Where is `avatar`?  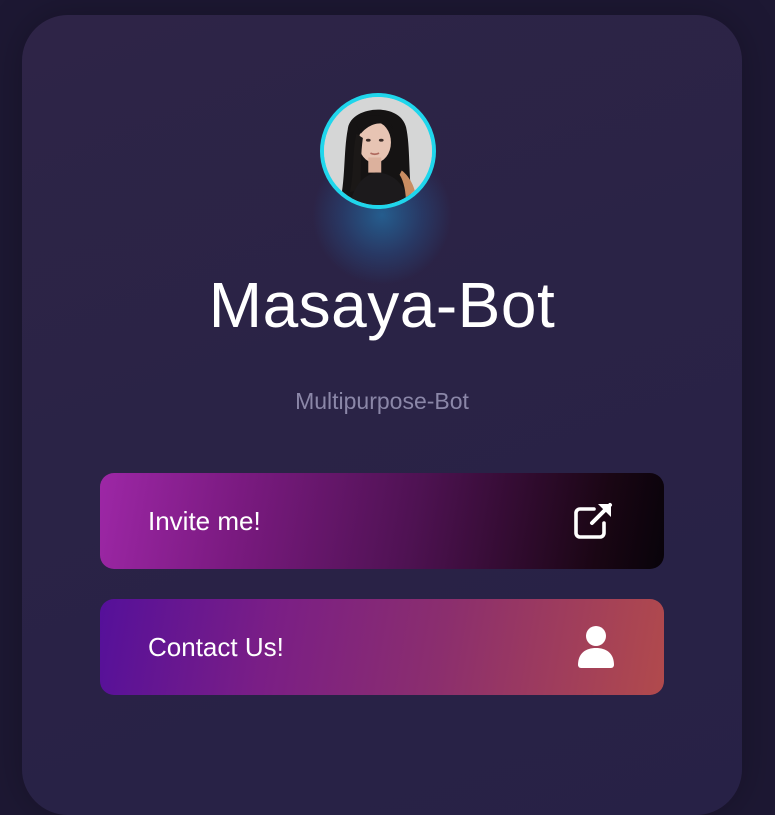
avatar is located at coordinates (378, 151).